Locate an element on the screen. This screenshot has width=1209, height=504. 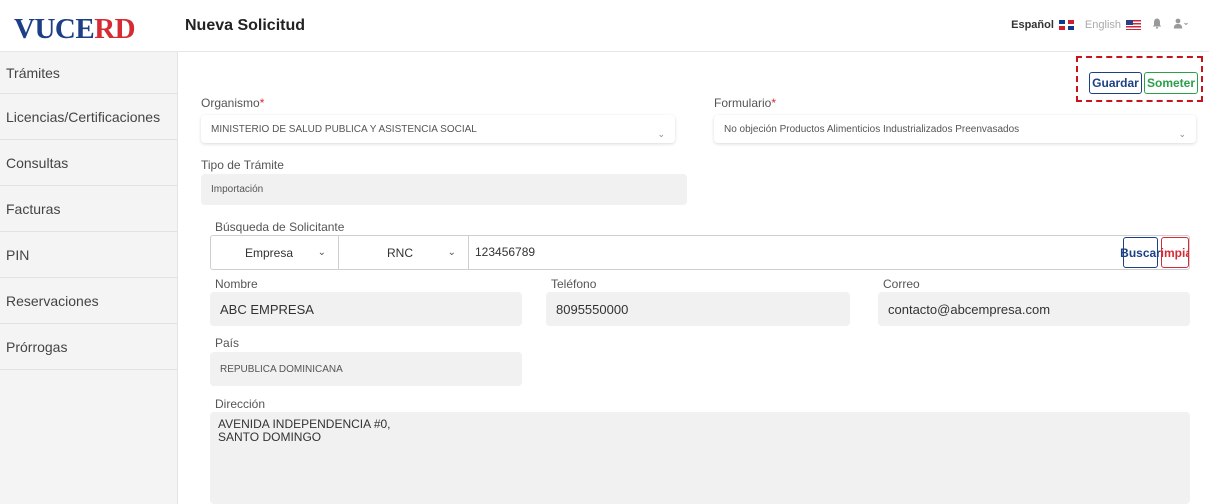
telefono-label: Teléfono is located at coordinates (574, 284).